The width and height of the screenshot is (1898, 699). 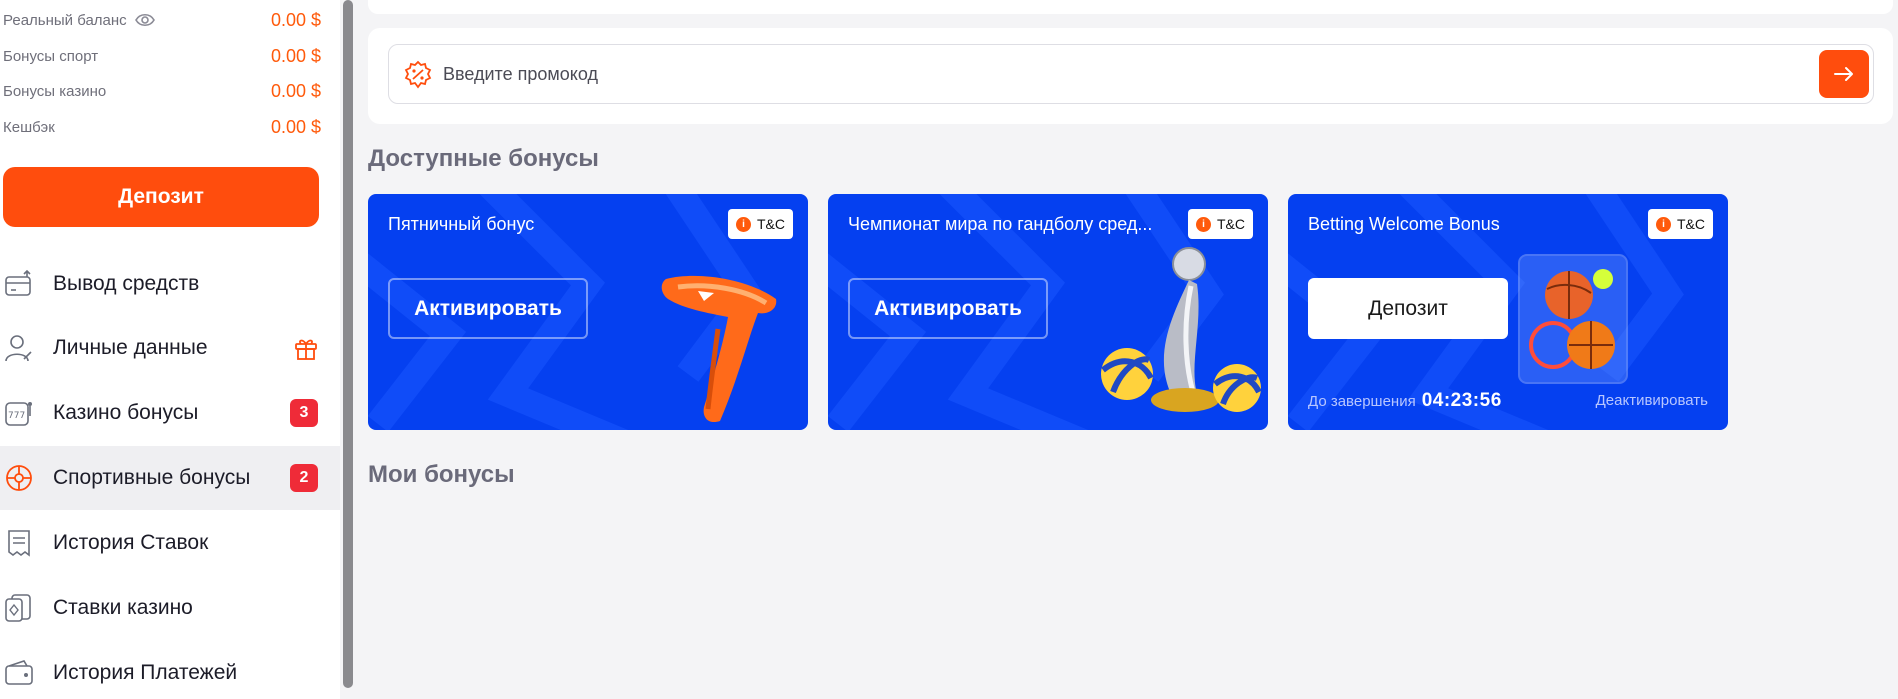 What do you see at coordinates (1652, 400) in the screenshot?
I see `deactivate-link: Деактивировать` at bounding box center [1652, 400].